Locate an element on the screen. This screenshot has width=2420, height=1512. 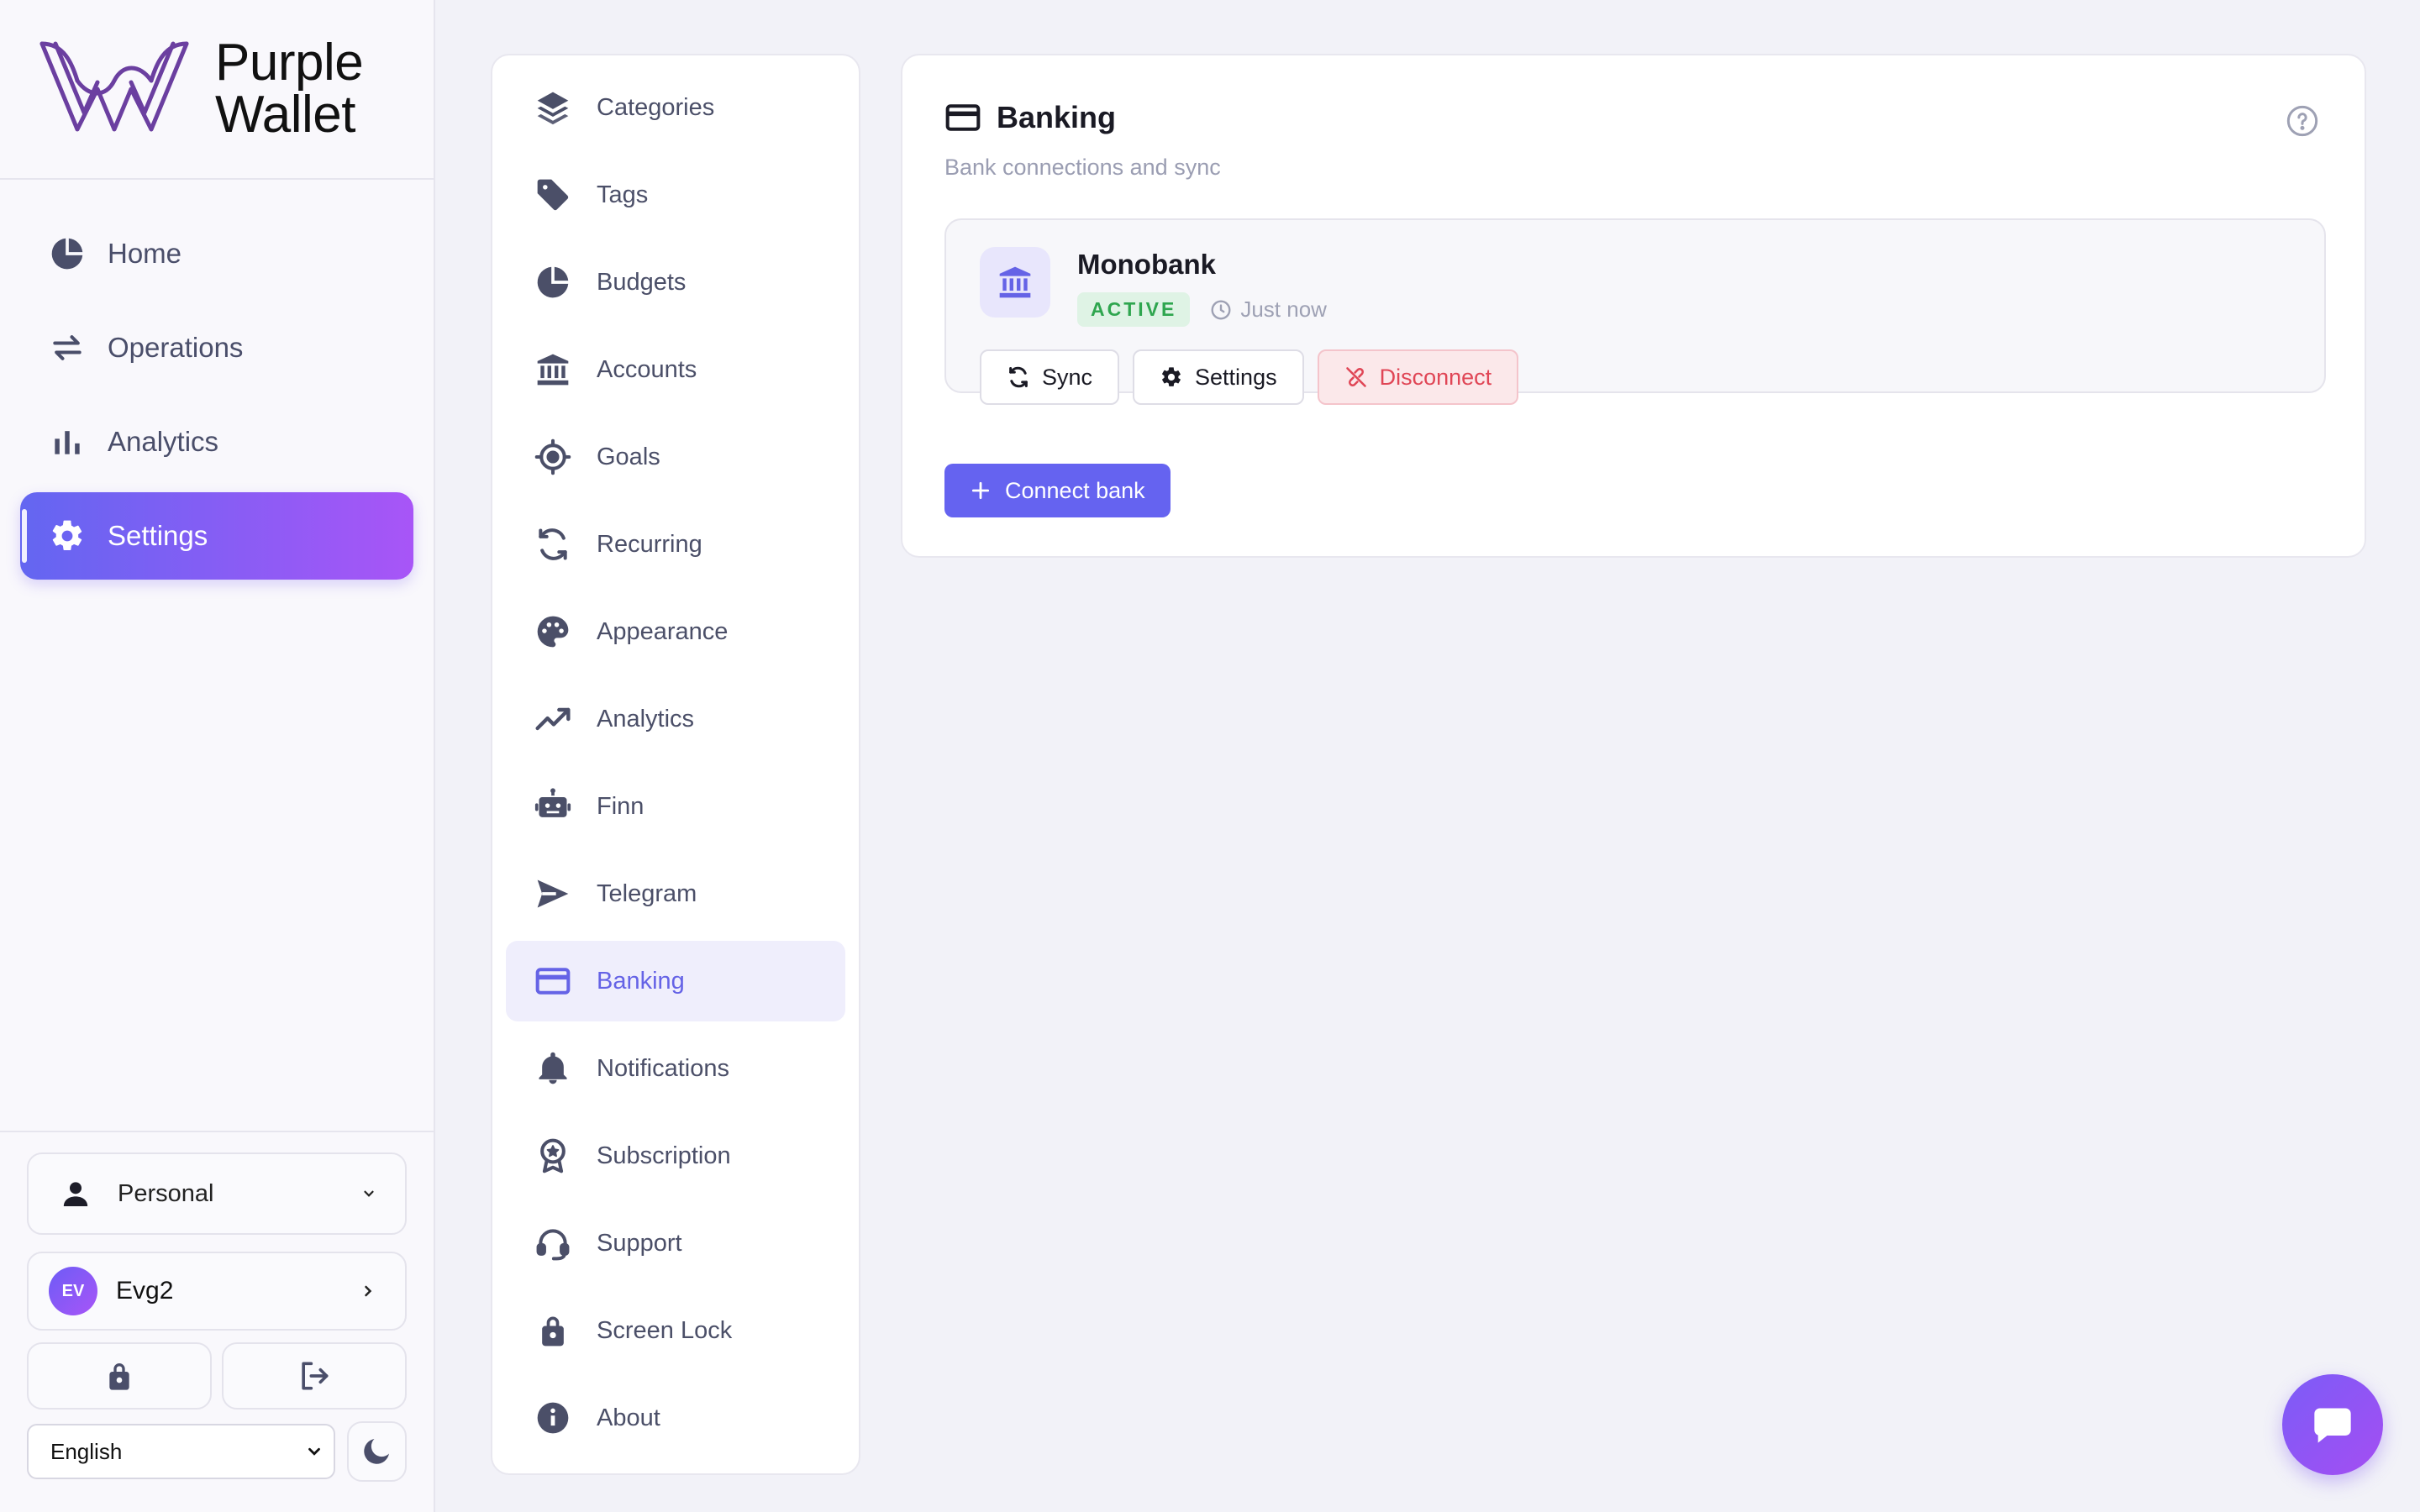
settings-item-appearance: Appearance is located at coordinates (675, 631).